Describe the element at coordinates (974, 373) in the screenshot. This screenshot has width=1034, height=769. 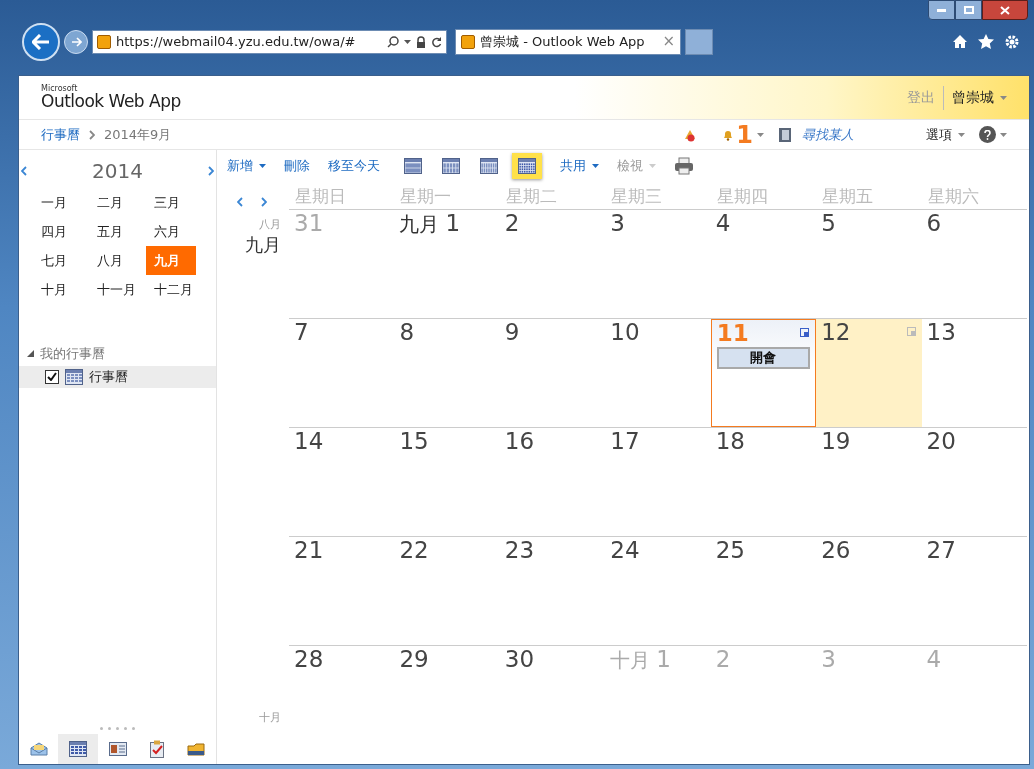
I see `day-cell: 13` at that location.